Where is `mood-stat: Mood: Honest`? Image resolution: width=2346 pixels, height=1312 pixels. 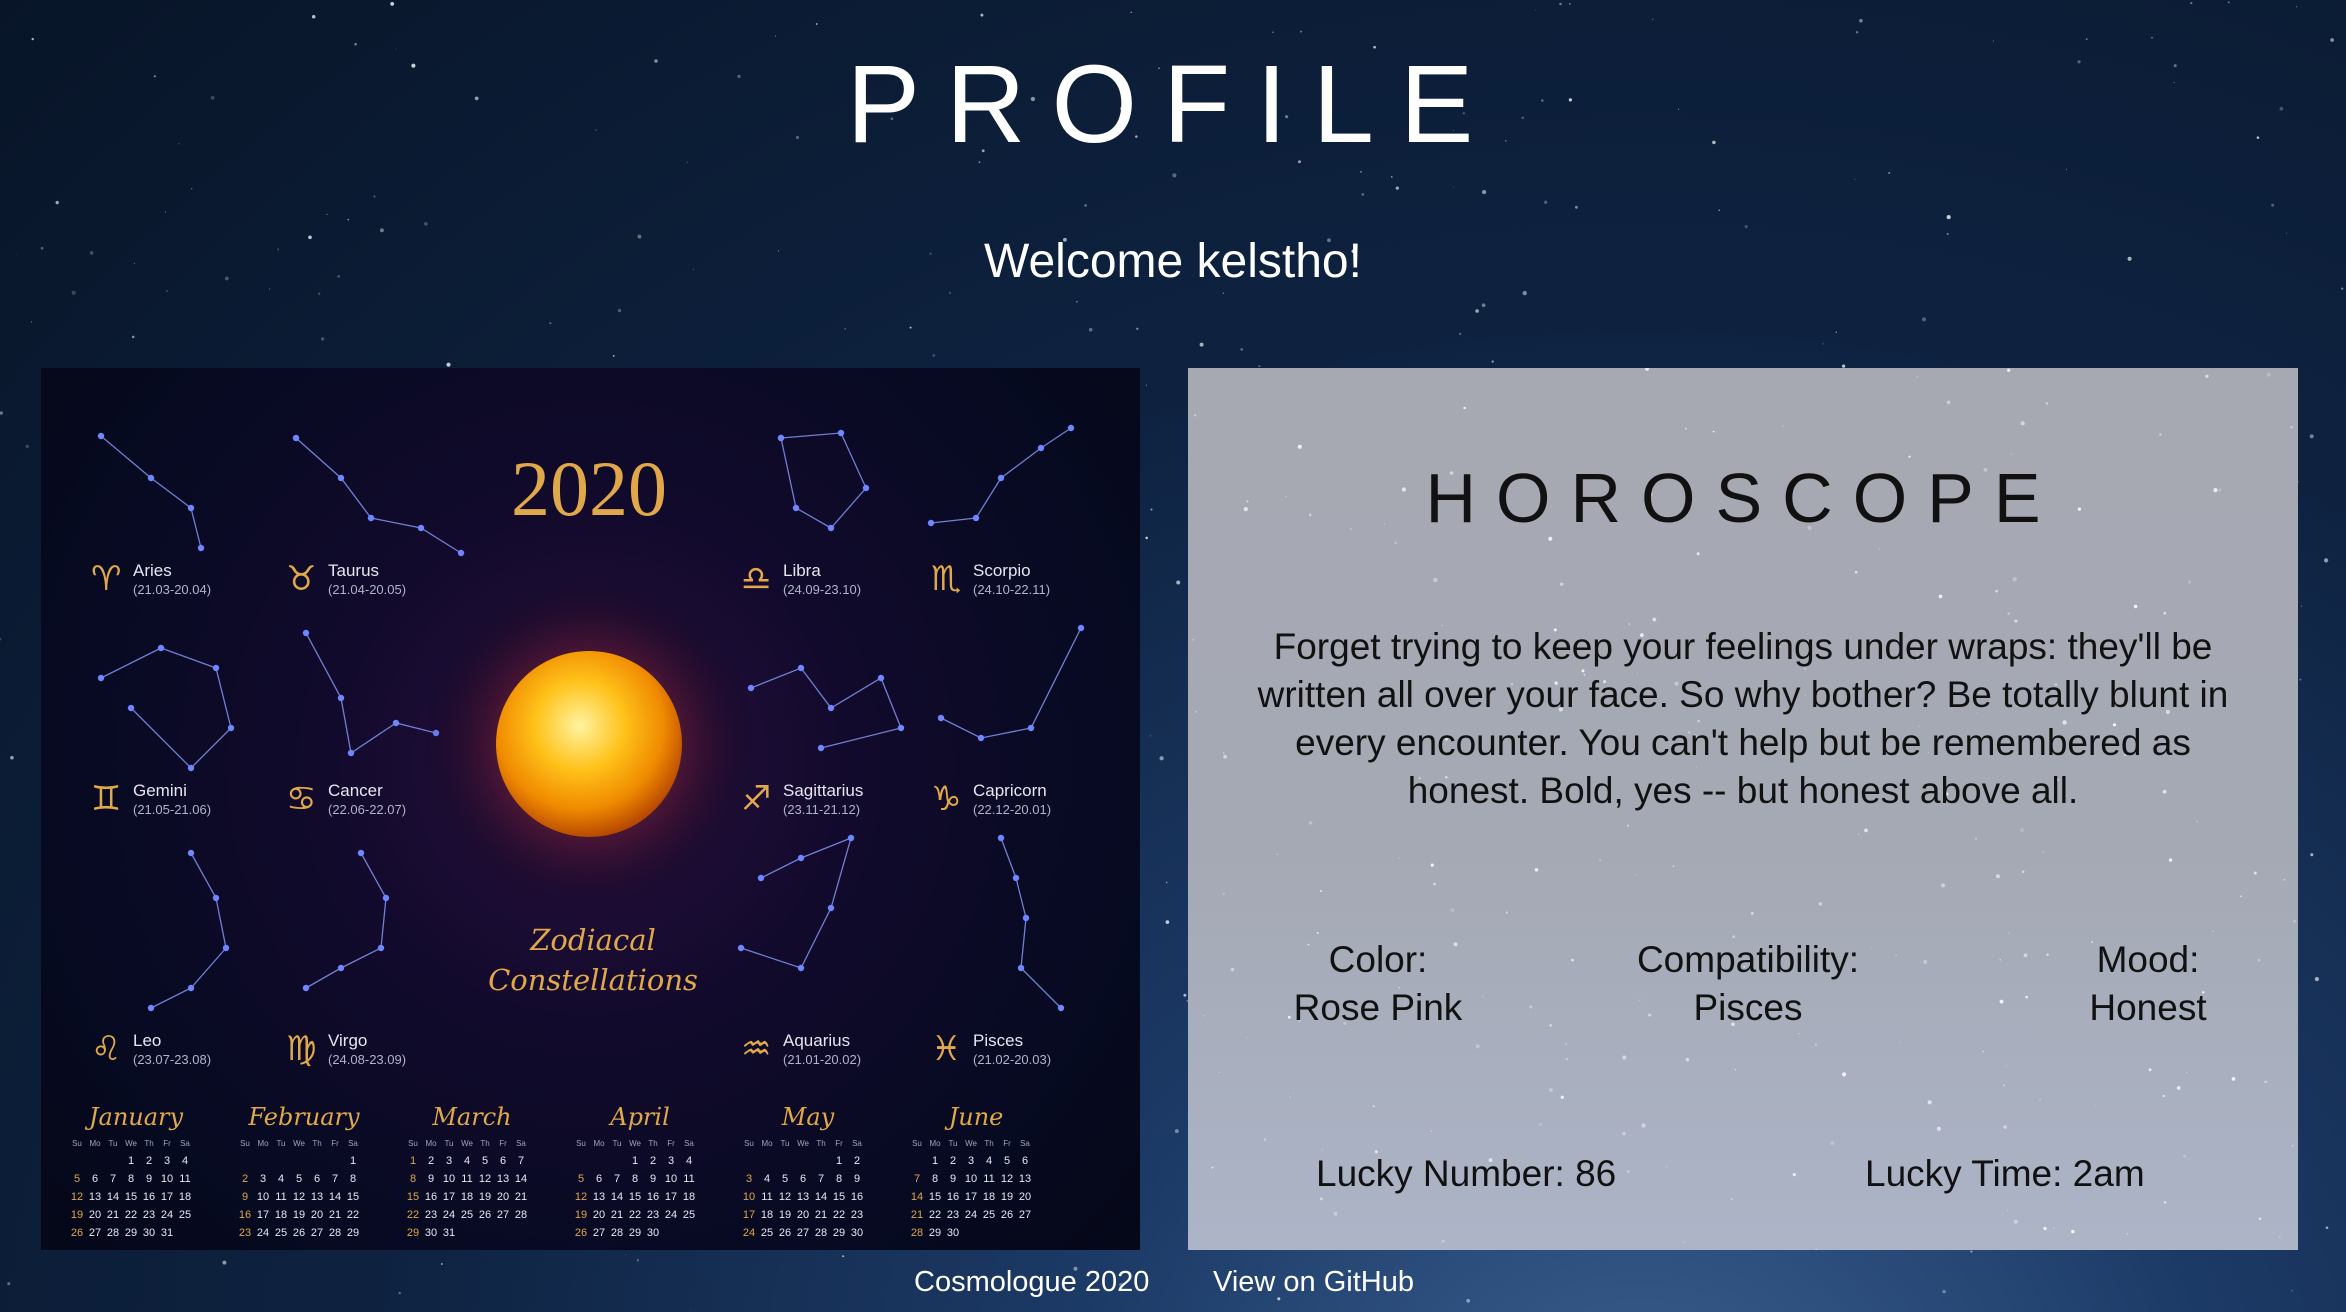
mood-stat: Mood: Honest is located at coordinates (2148, 984).